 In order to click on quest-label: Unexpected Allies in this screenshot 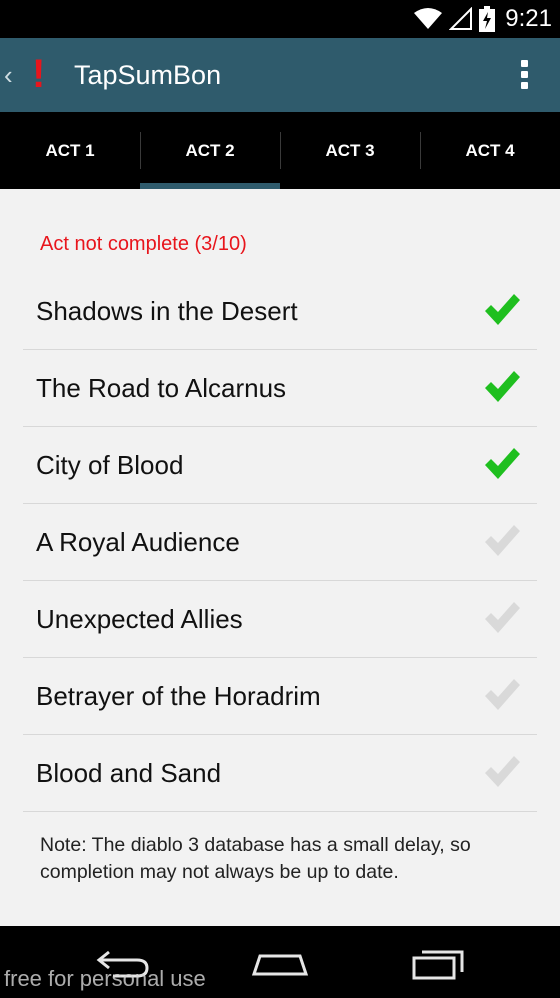, I will do `click(139, 618)`.